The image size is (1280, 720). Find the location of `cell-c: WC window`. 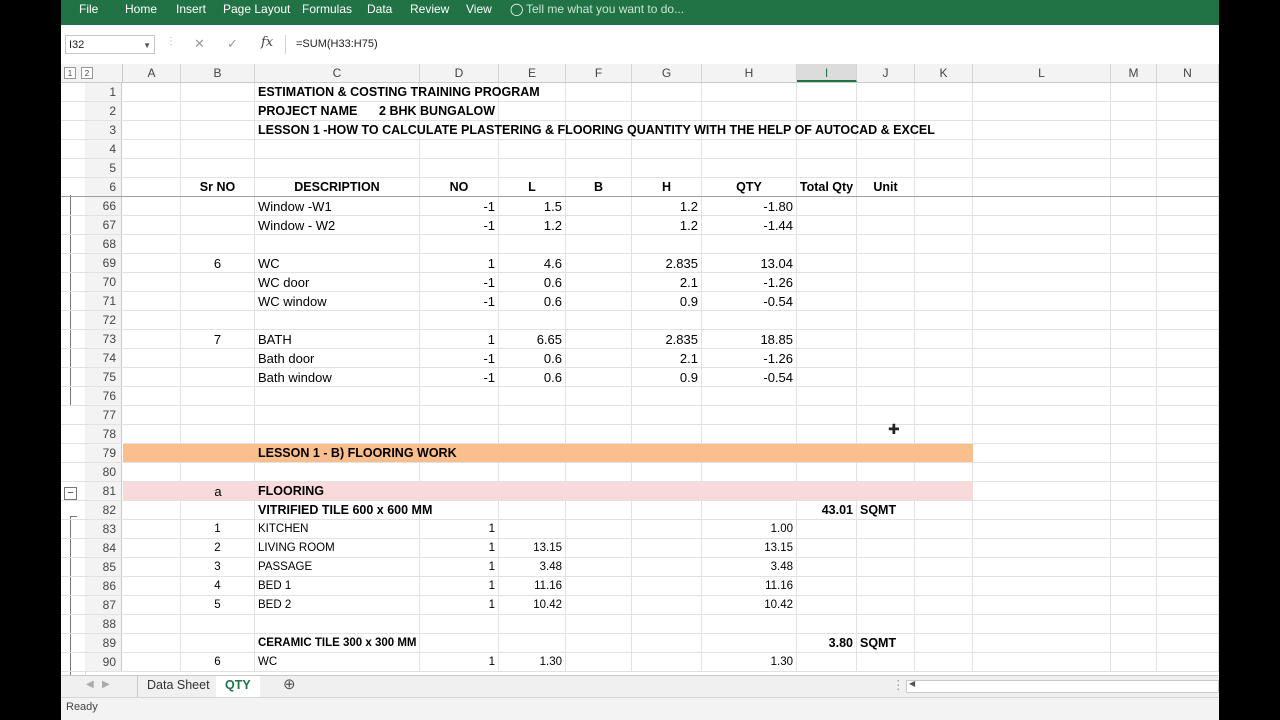

cell-c: WC window is located at coordinates (337, 301).